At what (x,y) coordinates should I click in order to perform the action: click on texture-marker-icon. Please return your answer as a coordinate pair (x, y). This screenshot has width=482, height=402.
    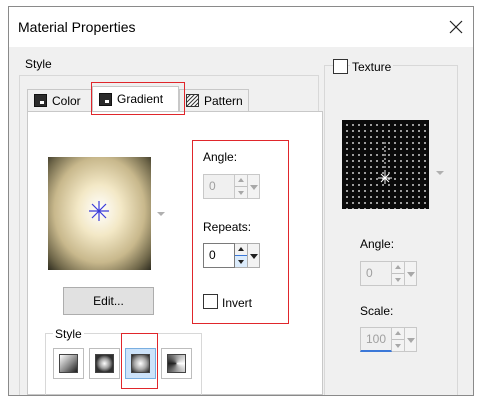
    Looking at the image, I should click on (385, 163).